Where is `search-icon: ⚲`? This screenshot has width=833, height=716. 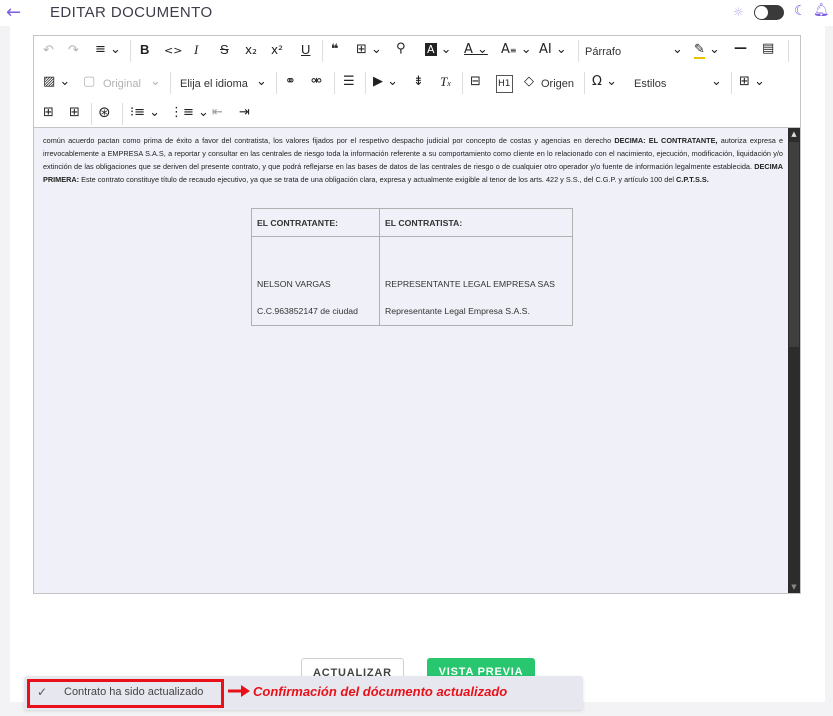
search-icon: ⚲ is located at coordinates (401, 49).